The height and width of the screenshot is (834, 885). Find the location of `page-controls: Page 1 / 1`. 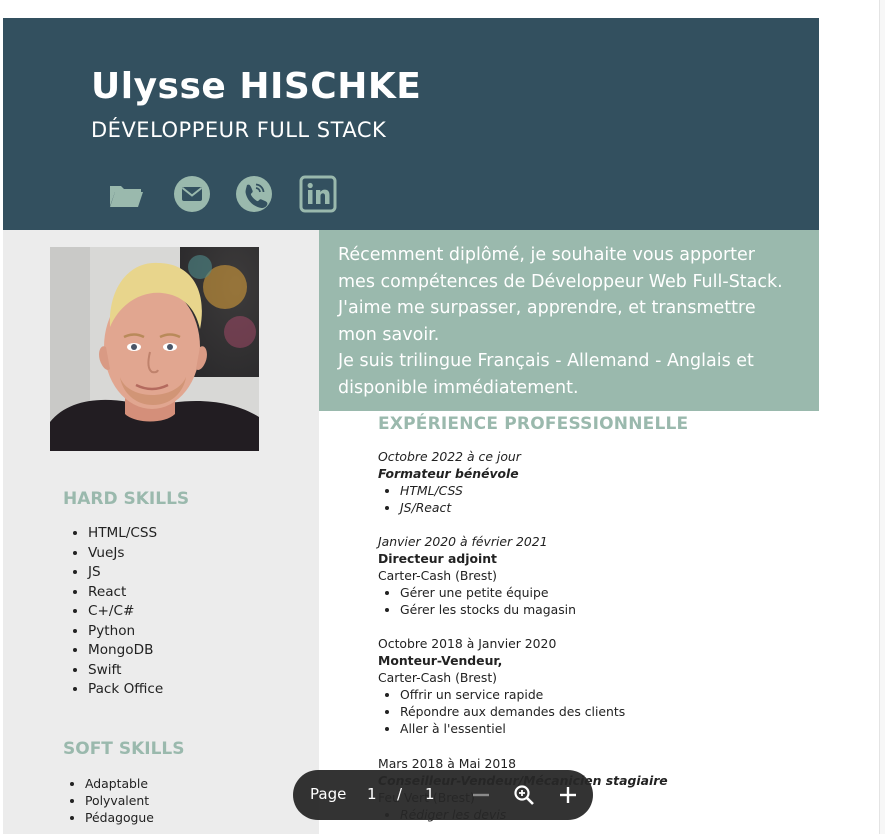

page-controls: Page 1 / 1 is located at coordinates (443, 795).